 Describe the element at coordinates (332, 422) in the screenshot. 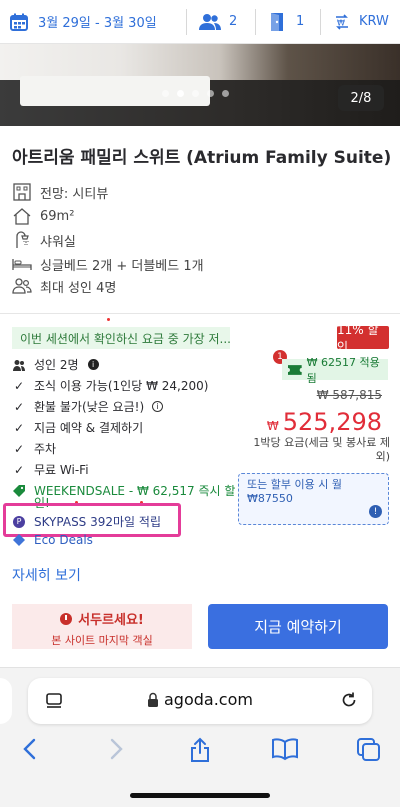

I see `price-value: 525,298` at that location.